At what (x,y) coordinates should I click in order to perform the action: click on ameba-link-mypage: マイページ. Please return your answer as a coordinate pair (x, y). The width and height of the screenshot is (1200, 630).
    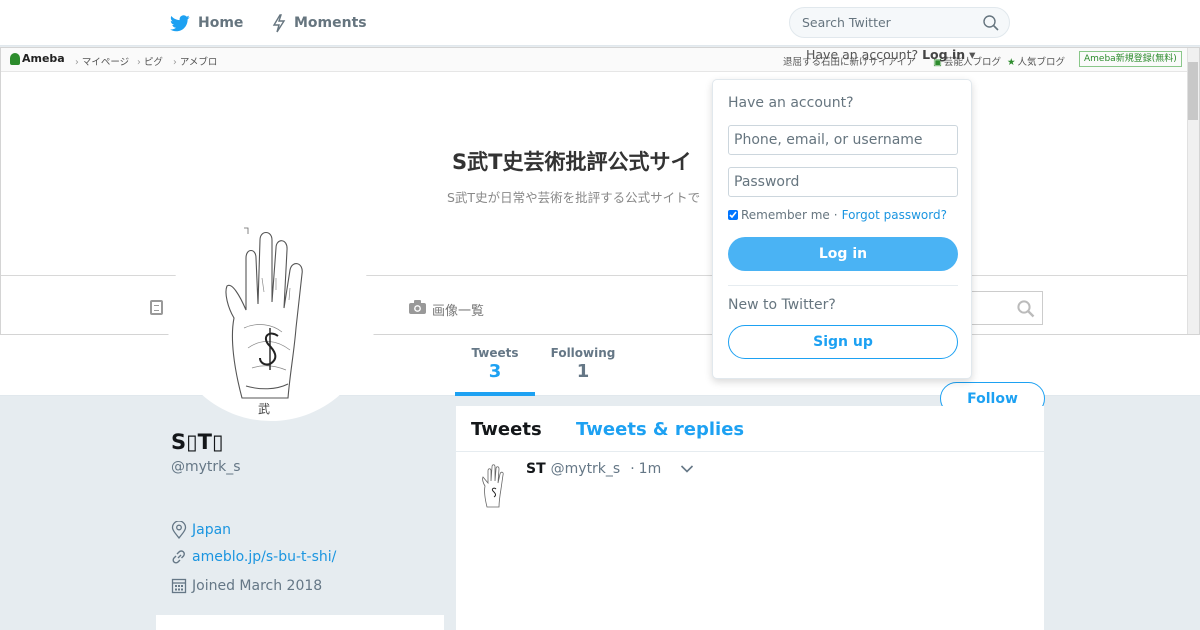
    Looking at the image, I should click on (102, 61).